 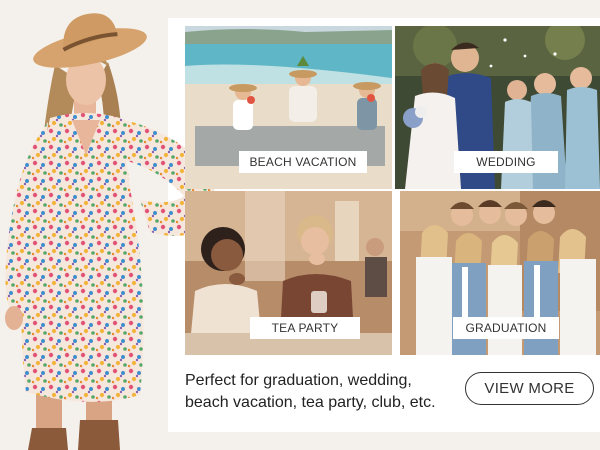 What do you see at coordinates (506, 162) in the screenshot?
I see `tag-wedding: WEDDING` at bounding box center [506, 162].